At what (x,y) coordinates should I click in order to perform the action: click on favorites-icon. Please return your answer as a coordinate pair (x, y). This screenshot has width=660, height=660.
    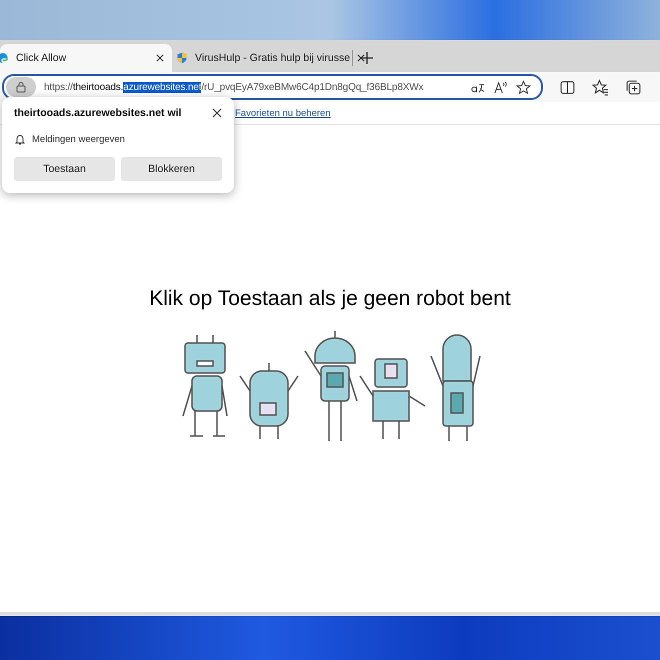
    Looking at the image, I should click on (600, 87).